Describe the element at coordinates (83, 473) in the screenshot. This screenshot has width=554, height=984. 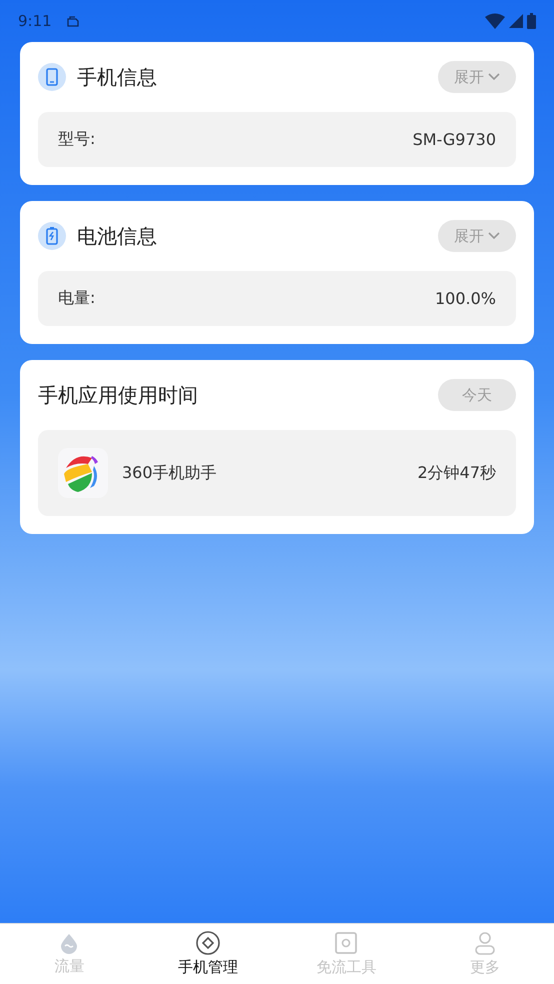
I see `app-icon` at that location.